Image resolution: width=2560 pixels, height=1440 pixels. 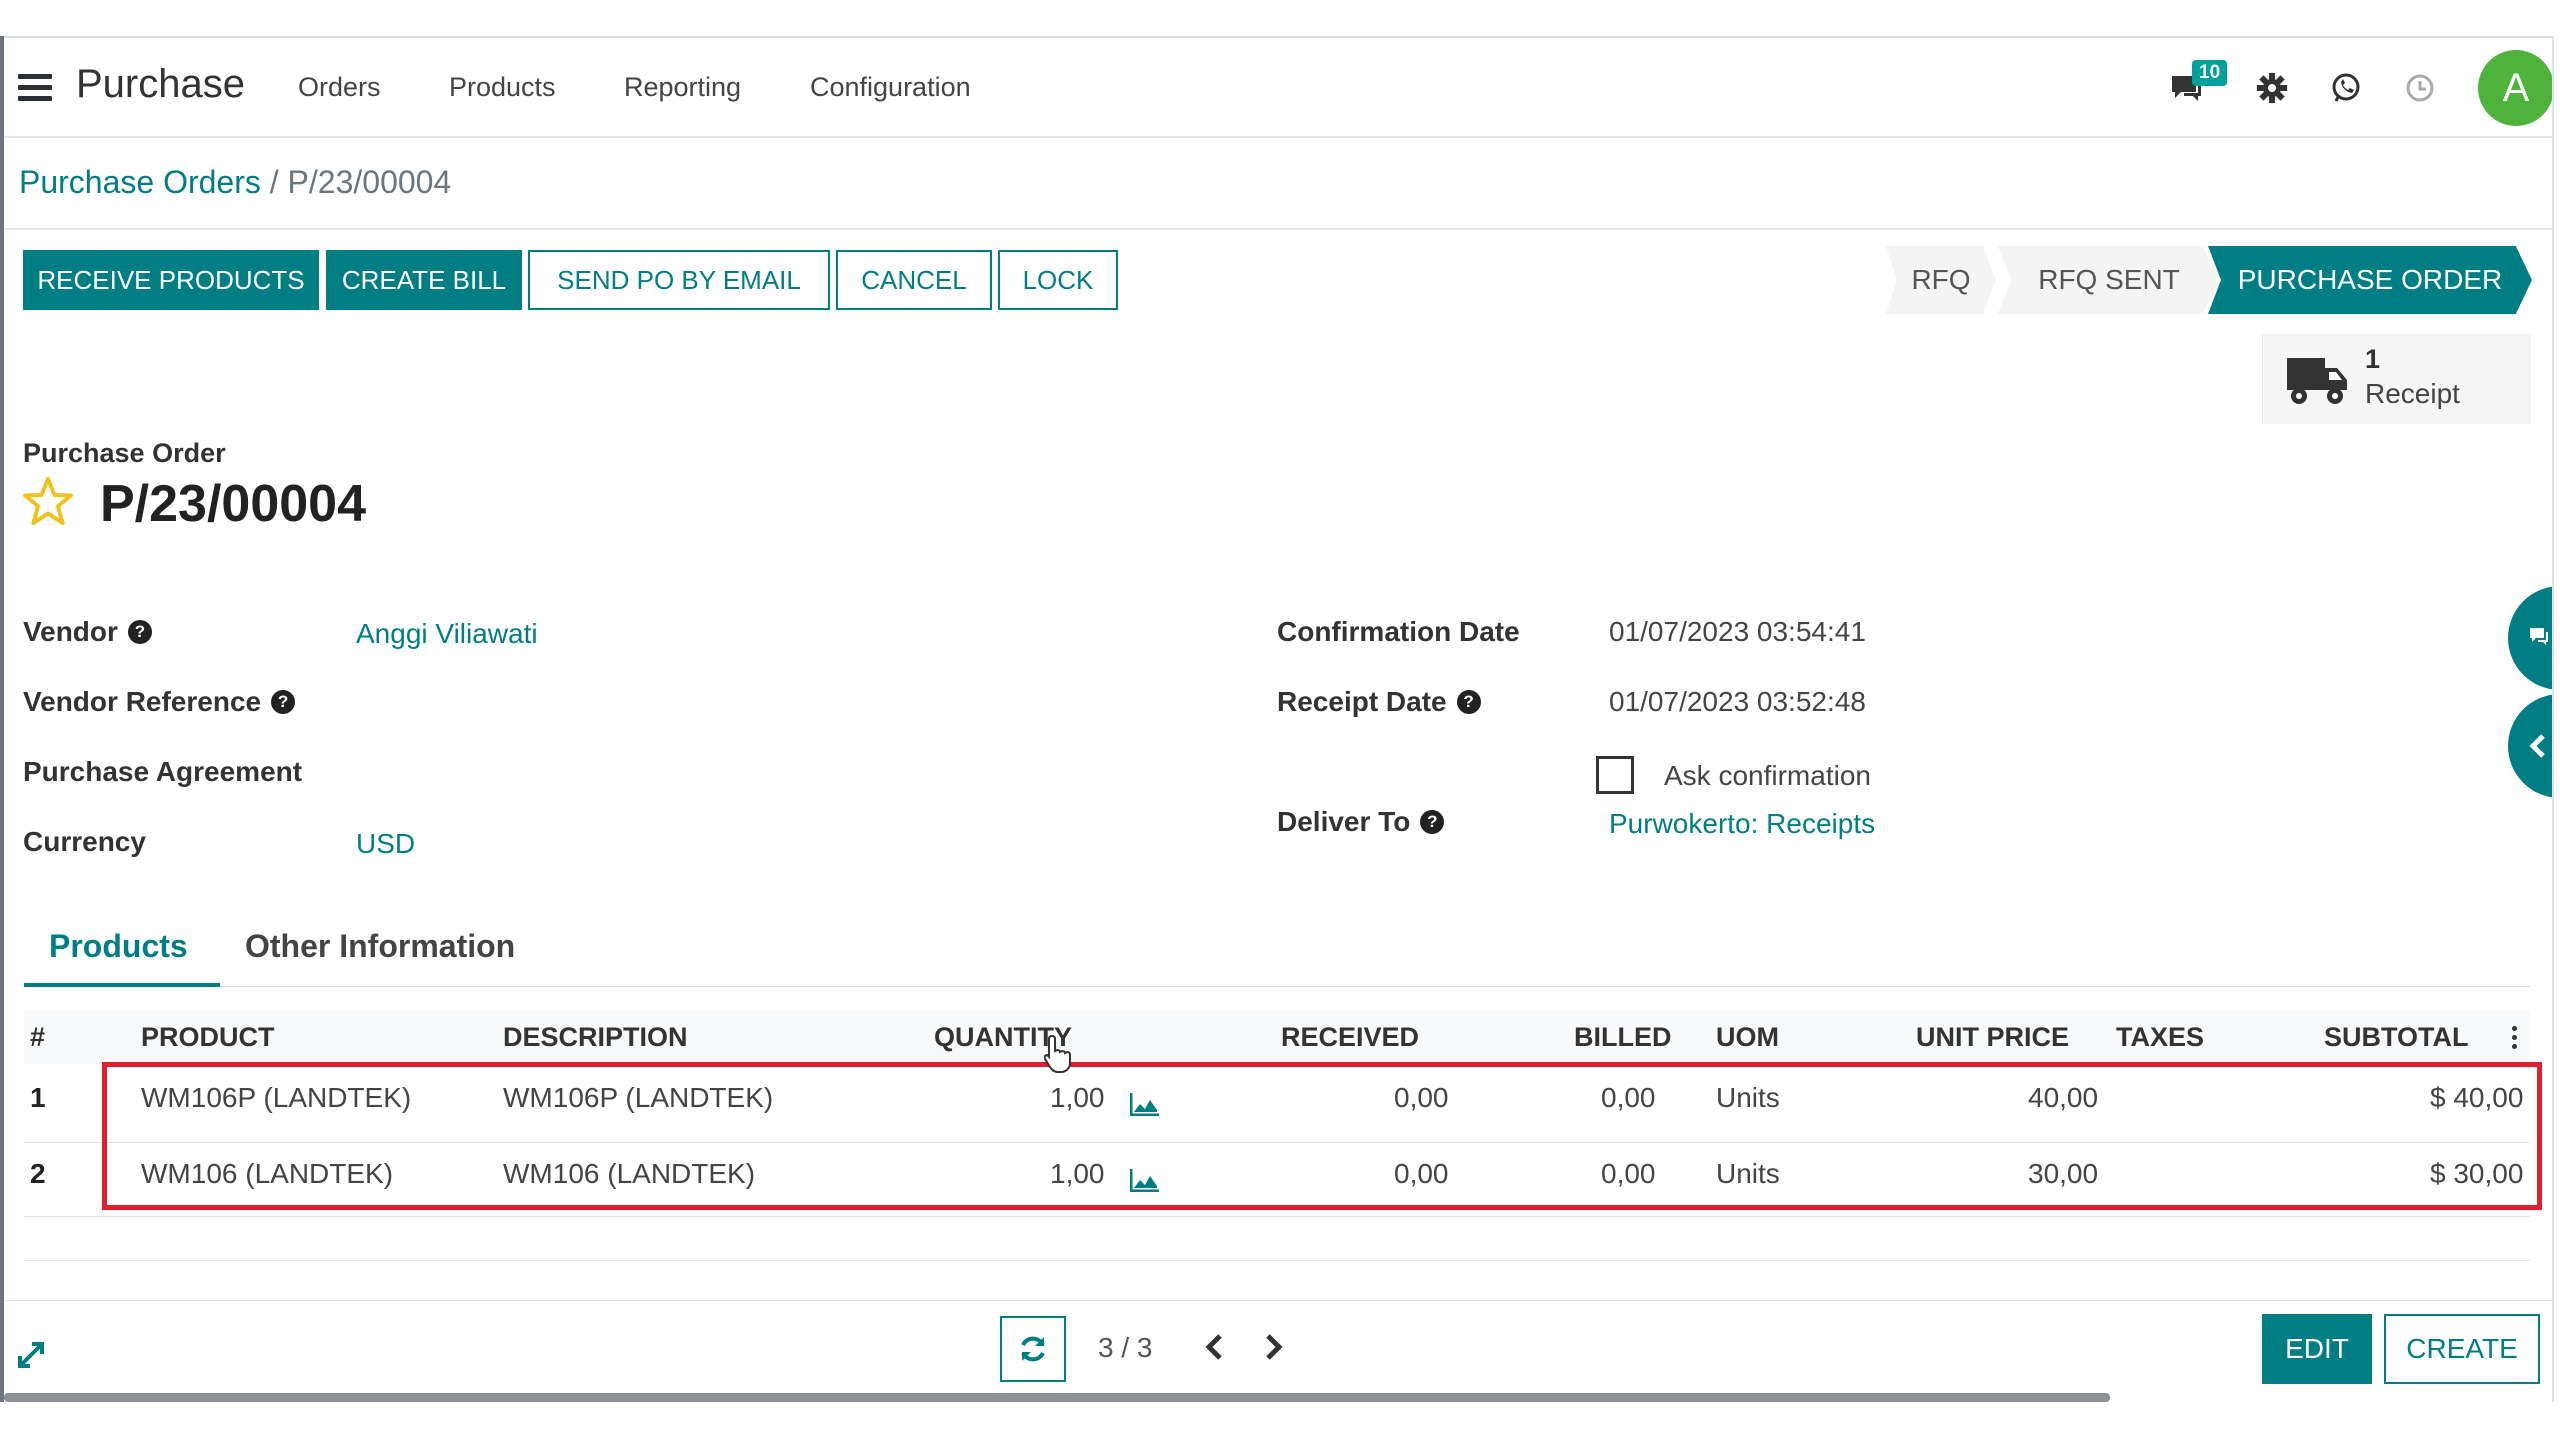 I want to click on cancel-button: CANCEL, so click(x=914, y=280).